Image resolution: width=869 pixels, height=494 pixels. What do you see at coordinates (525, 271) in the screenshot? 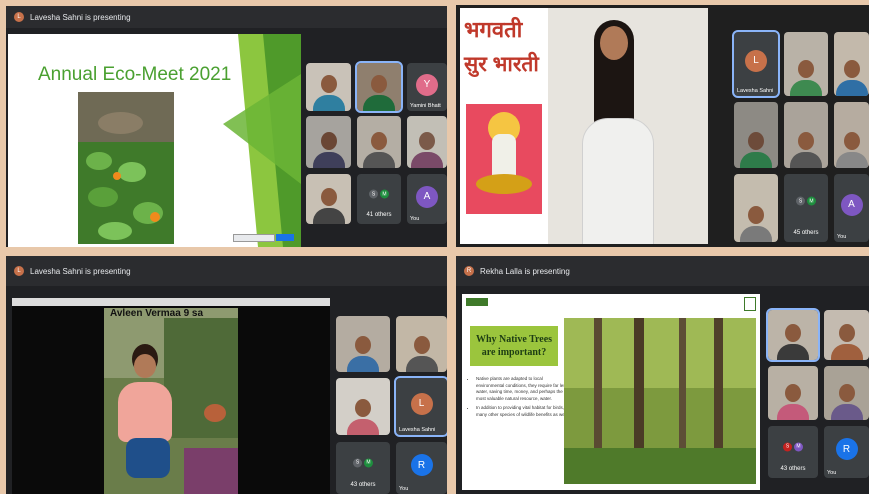
I see `presenting-label: Rekha Lalla is presenting` at bounding box center [525, 271].